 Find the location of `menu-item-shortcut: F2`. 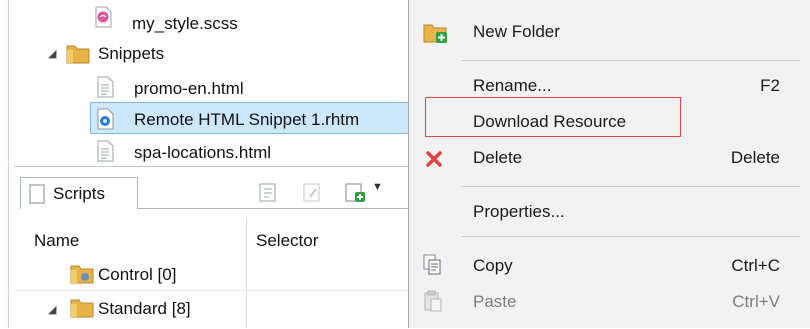

menu-item-shortcut: F2 is located at coordinates (770, 85).